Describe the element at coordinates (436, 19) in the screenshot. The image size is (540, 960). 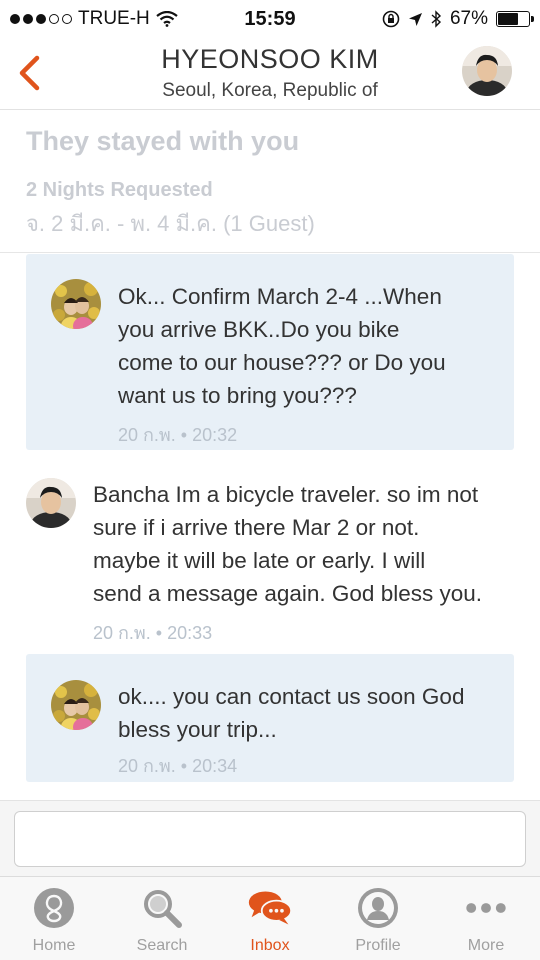
I see `bluetooth-icon` at that location.